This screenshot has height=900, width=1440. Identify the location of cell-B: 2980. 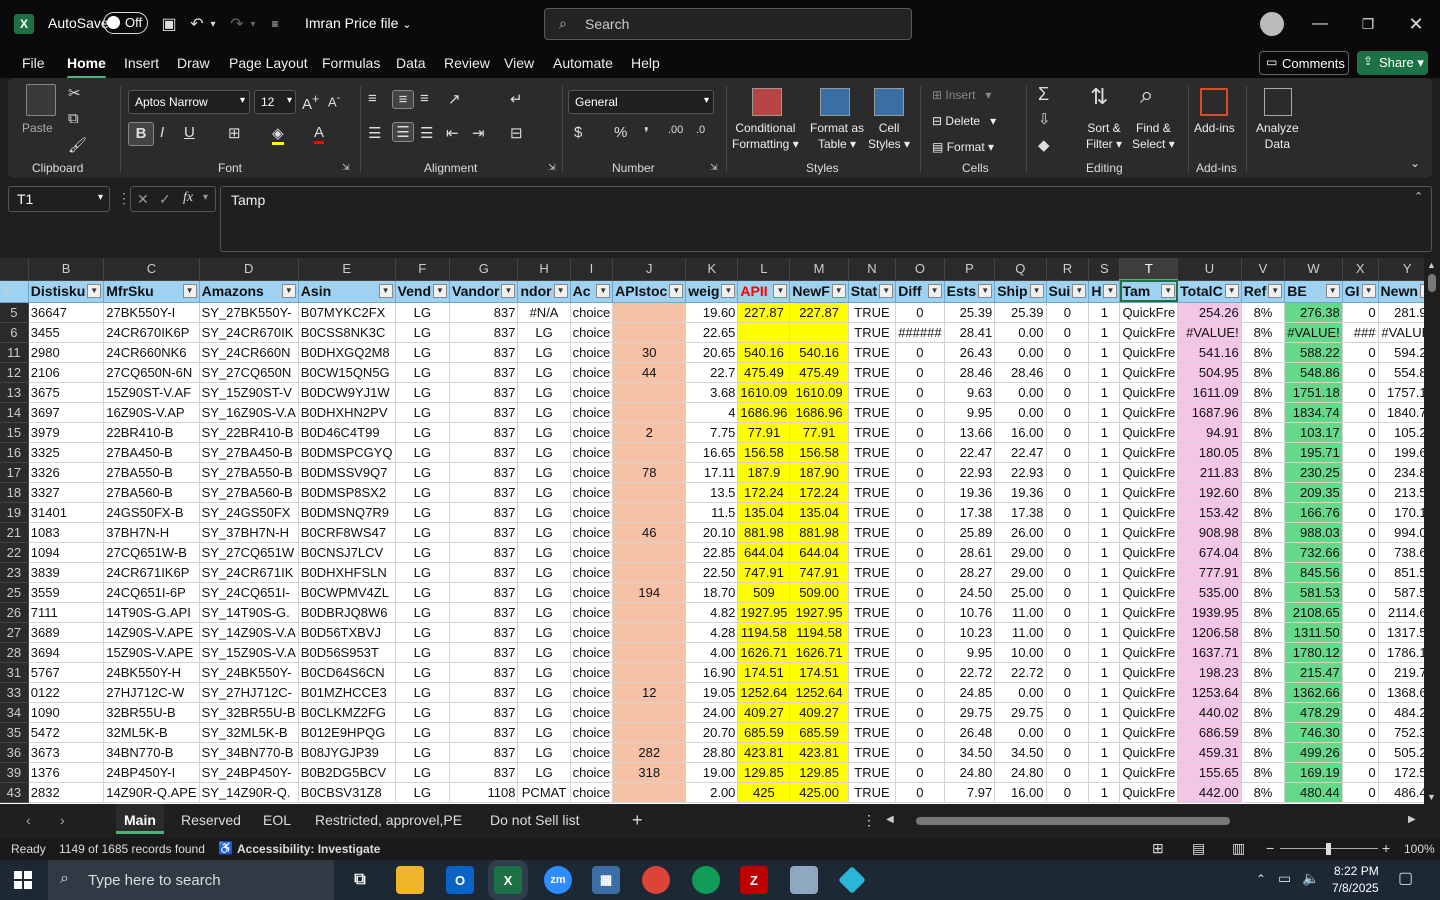
(66, 352).